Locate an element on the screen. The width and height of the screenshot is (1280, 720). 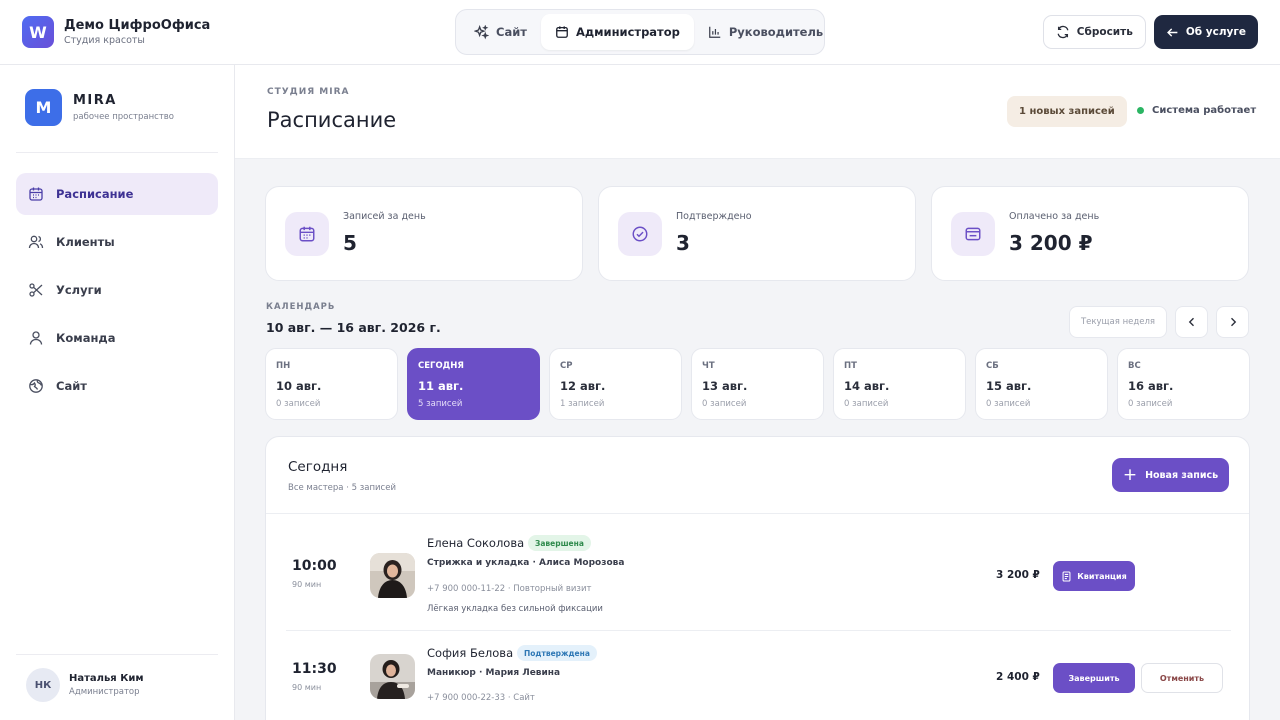
appointment-phone: +7 900 000-22-33 · Сайт is located at coordinates (481, 698).